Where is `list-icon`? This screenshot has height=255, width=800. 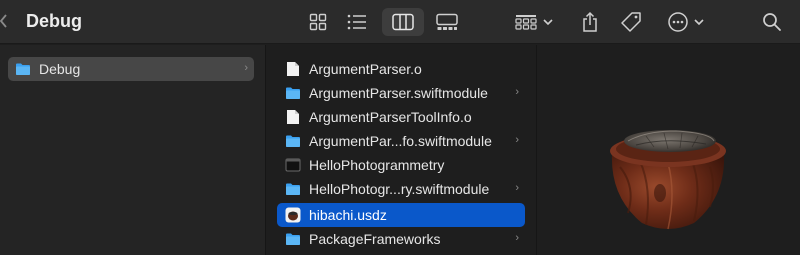
list-icon is located at coordinates (356, 22).